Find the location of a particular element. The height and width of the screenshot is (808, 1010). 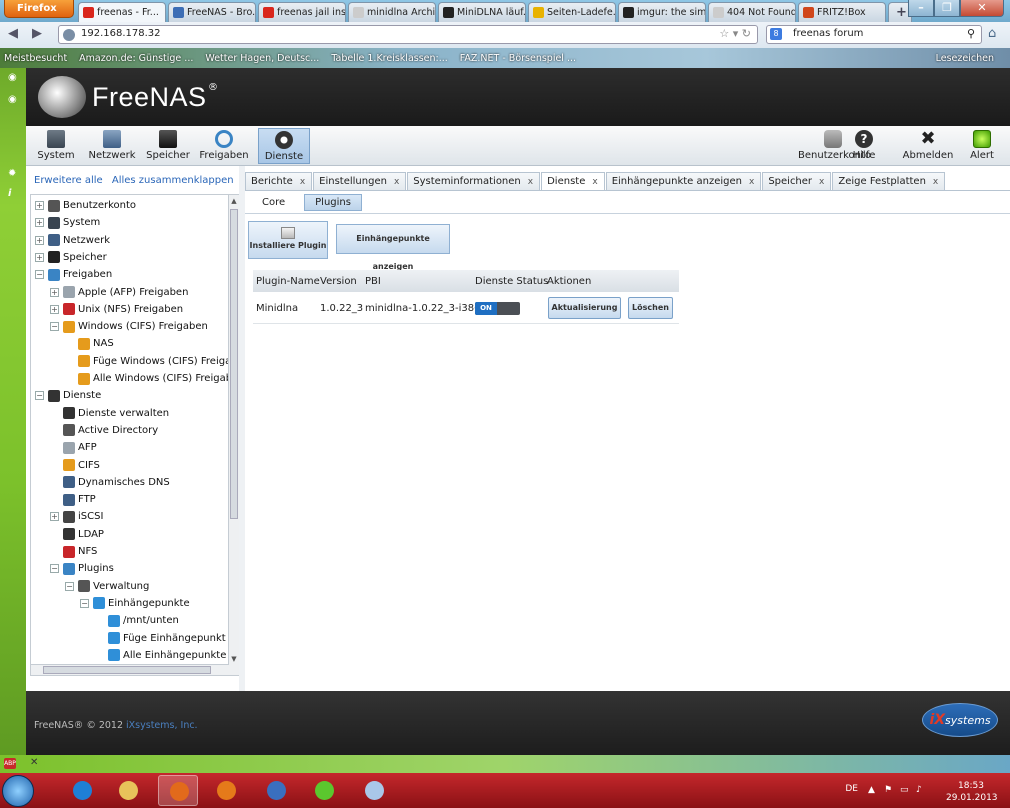

volume-icon: ♪ is located at coordinates (921, 790).